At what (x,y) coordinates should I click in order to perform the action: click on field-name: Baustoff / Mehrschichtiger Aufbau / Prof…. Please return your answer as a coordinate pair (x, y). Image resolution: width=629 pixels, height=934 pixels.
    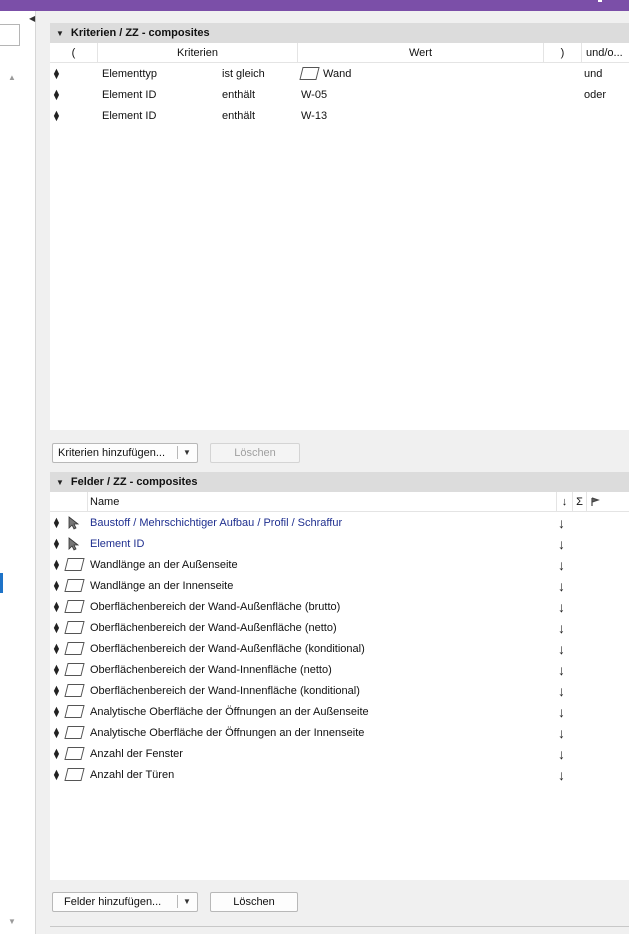
    Looking at the image, I should click on (216, 522).